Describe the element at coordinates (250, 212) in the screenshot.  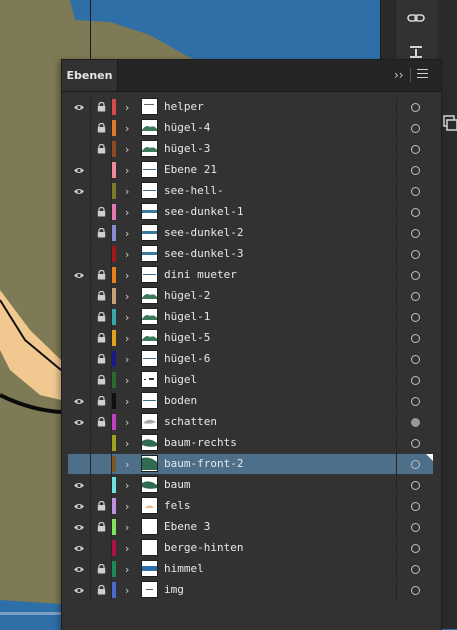
I see `layer-row: › see-dunkel-1` at that location.